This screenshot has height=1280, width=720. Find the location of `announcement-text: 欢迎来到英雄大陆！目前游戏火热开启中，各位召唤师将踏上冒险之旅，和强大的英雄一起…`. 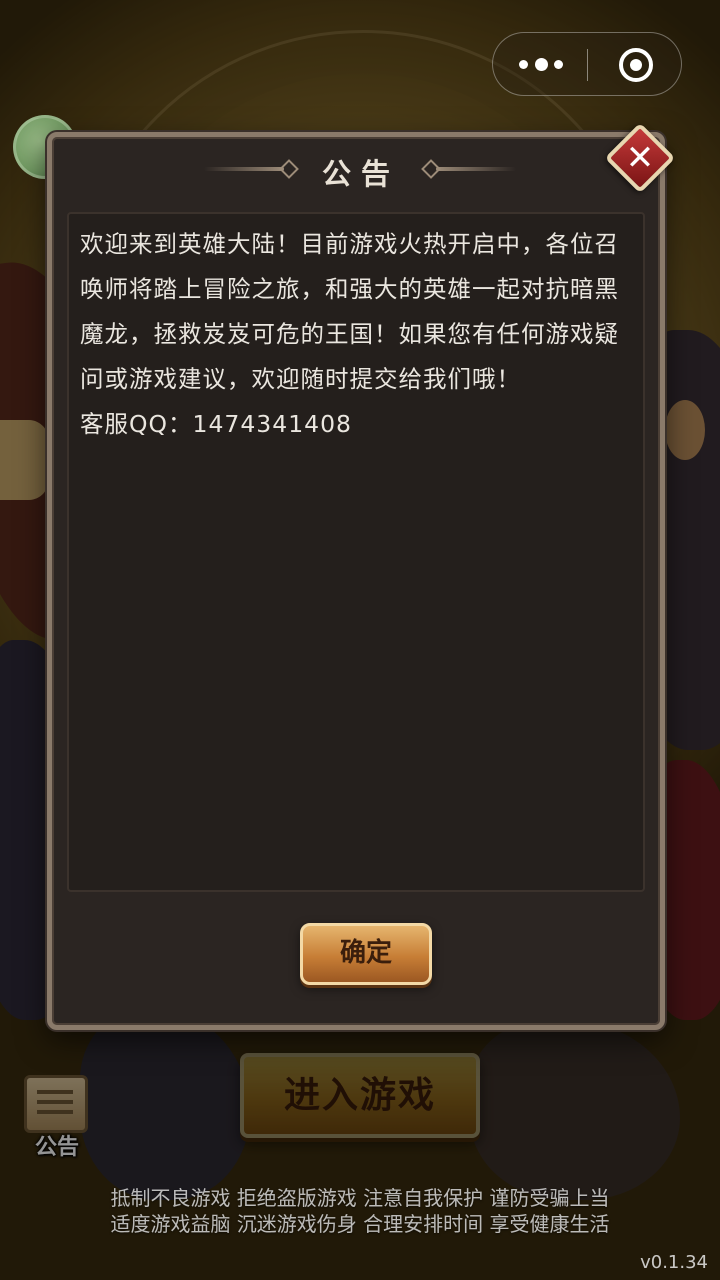

announcement-text: 欢迎来到英雄大陆！目前游戏火热开启中，各位召唤师将踏上冒险之旅，和强大的英雄一起… is located at coordinates (349, 334).